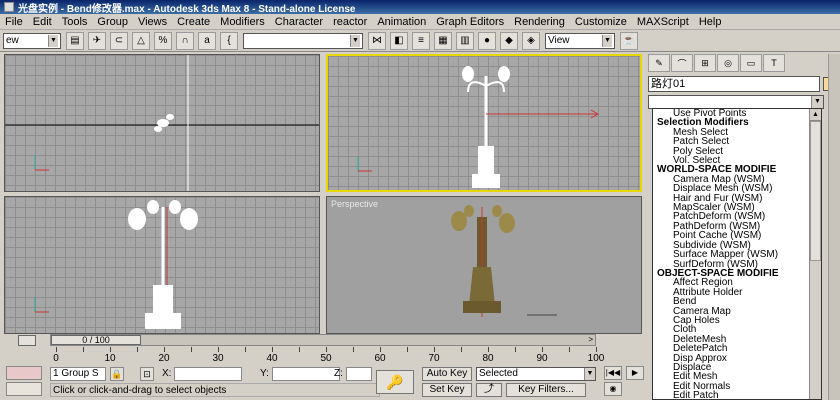 The image size is (840, 400). What do you see at coordinates (167, 373) in the screenshot?
I see `x-label: X:` at bounding box center [167, 373].